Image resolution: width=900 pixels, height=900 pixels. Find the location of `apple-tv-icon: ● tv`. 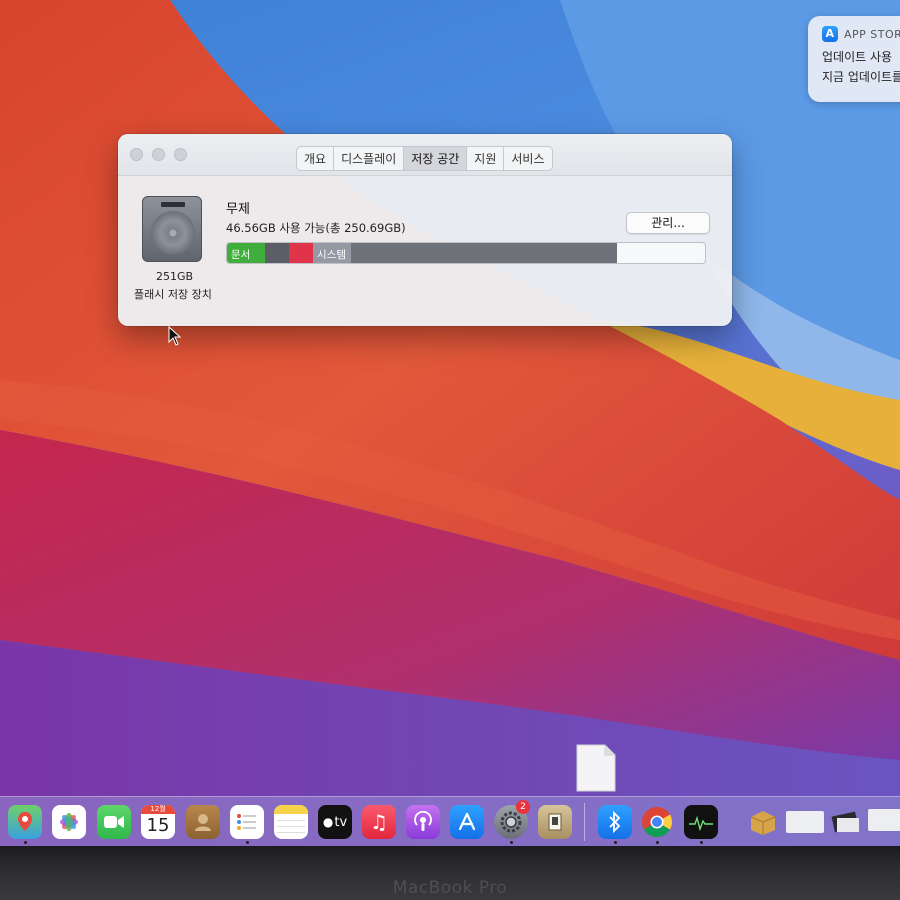

apple-tv-icon: ● tv is located at coordinates (335, 822).